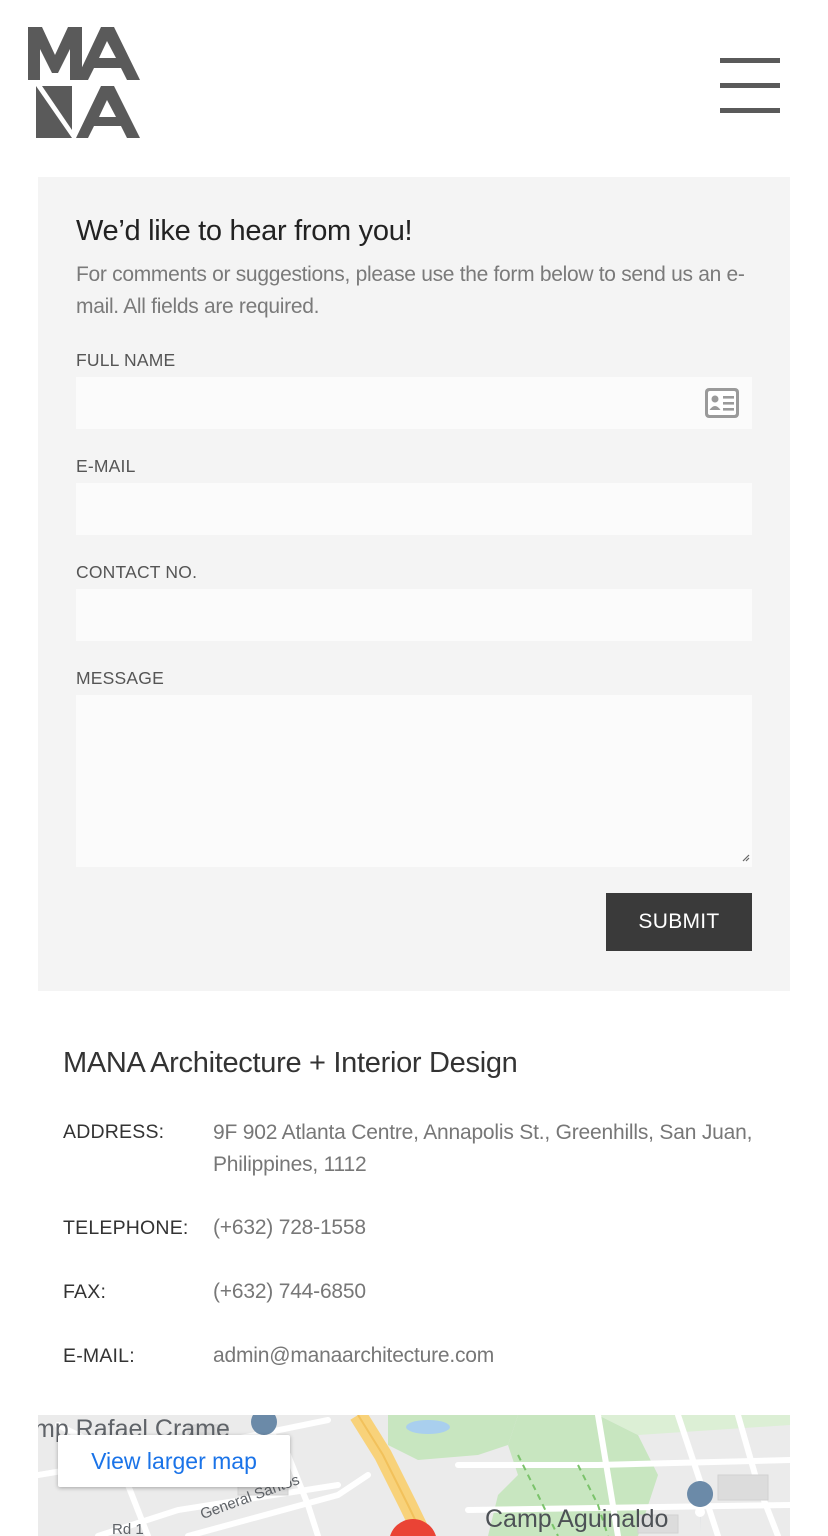 The height and width of the screenshot is (1536, 828). I want to click on company-name: MANA Architecture + Interior Design, so click(290, 1063).